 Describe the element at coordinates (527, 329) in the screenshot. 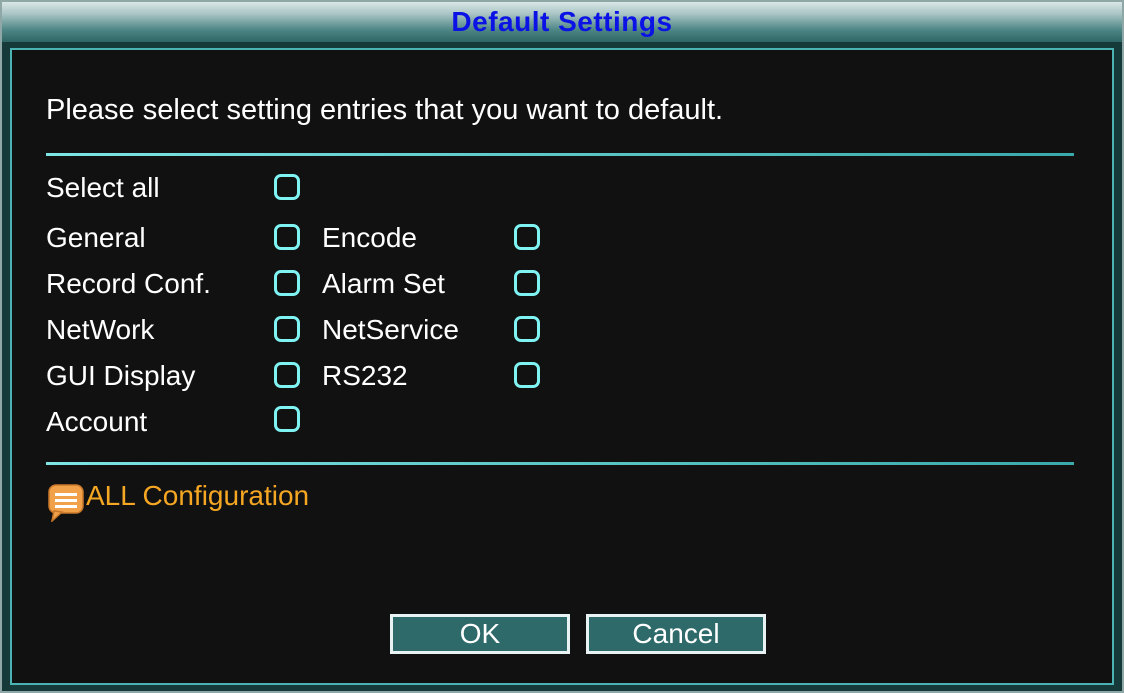

I see `netservice-checkbox` at that location.